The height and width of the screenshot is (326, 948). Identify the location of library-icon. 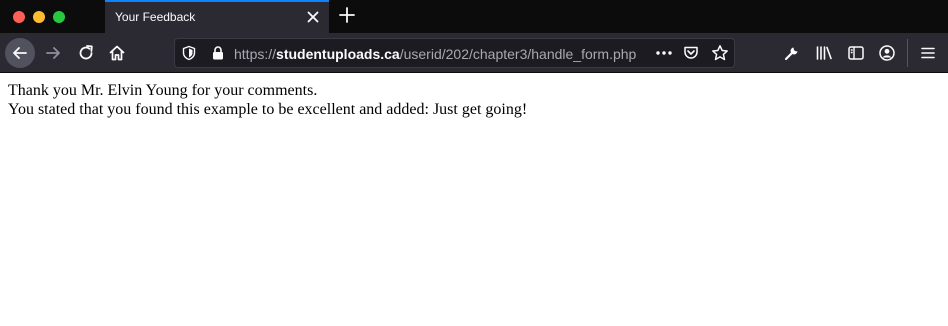
(824, 53).